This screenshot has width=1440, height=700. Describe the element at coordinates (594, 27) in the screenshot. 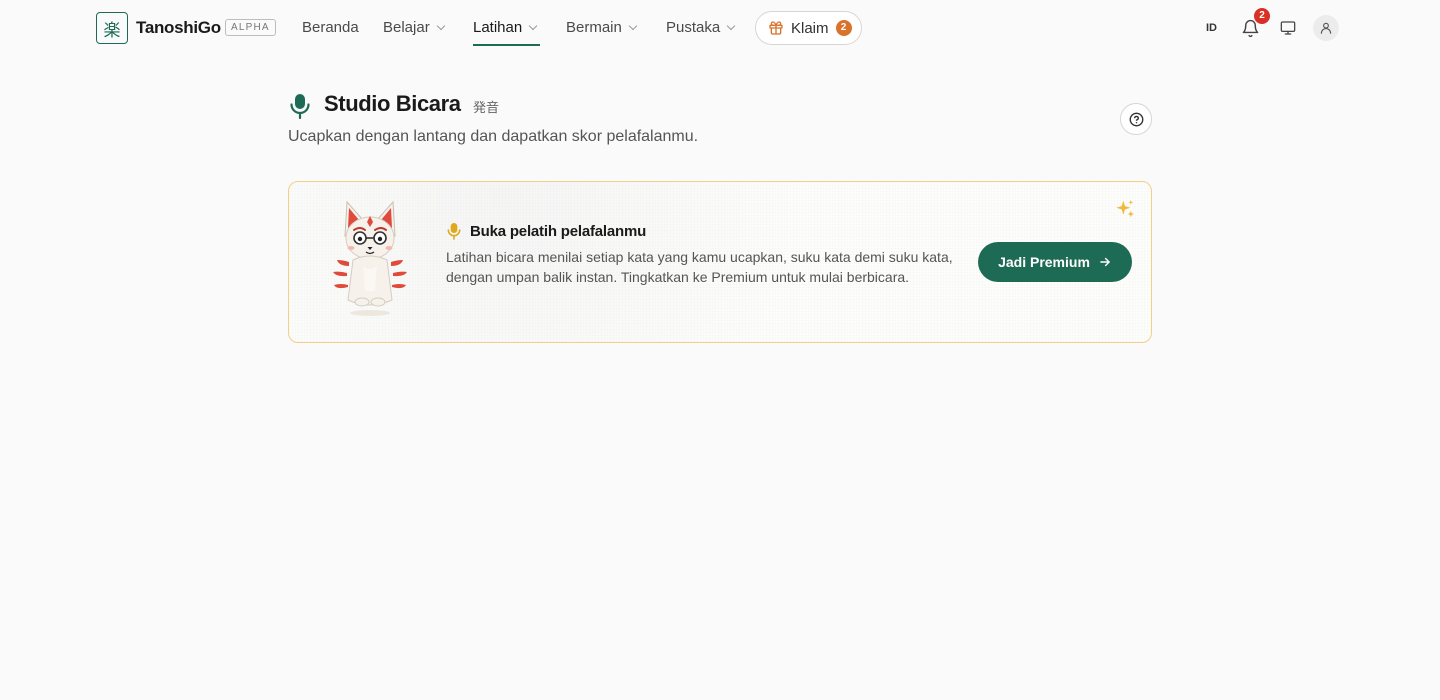

I see `nav-item-label: Bermain` at that location.